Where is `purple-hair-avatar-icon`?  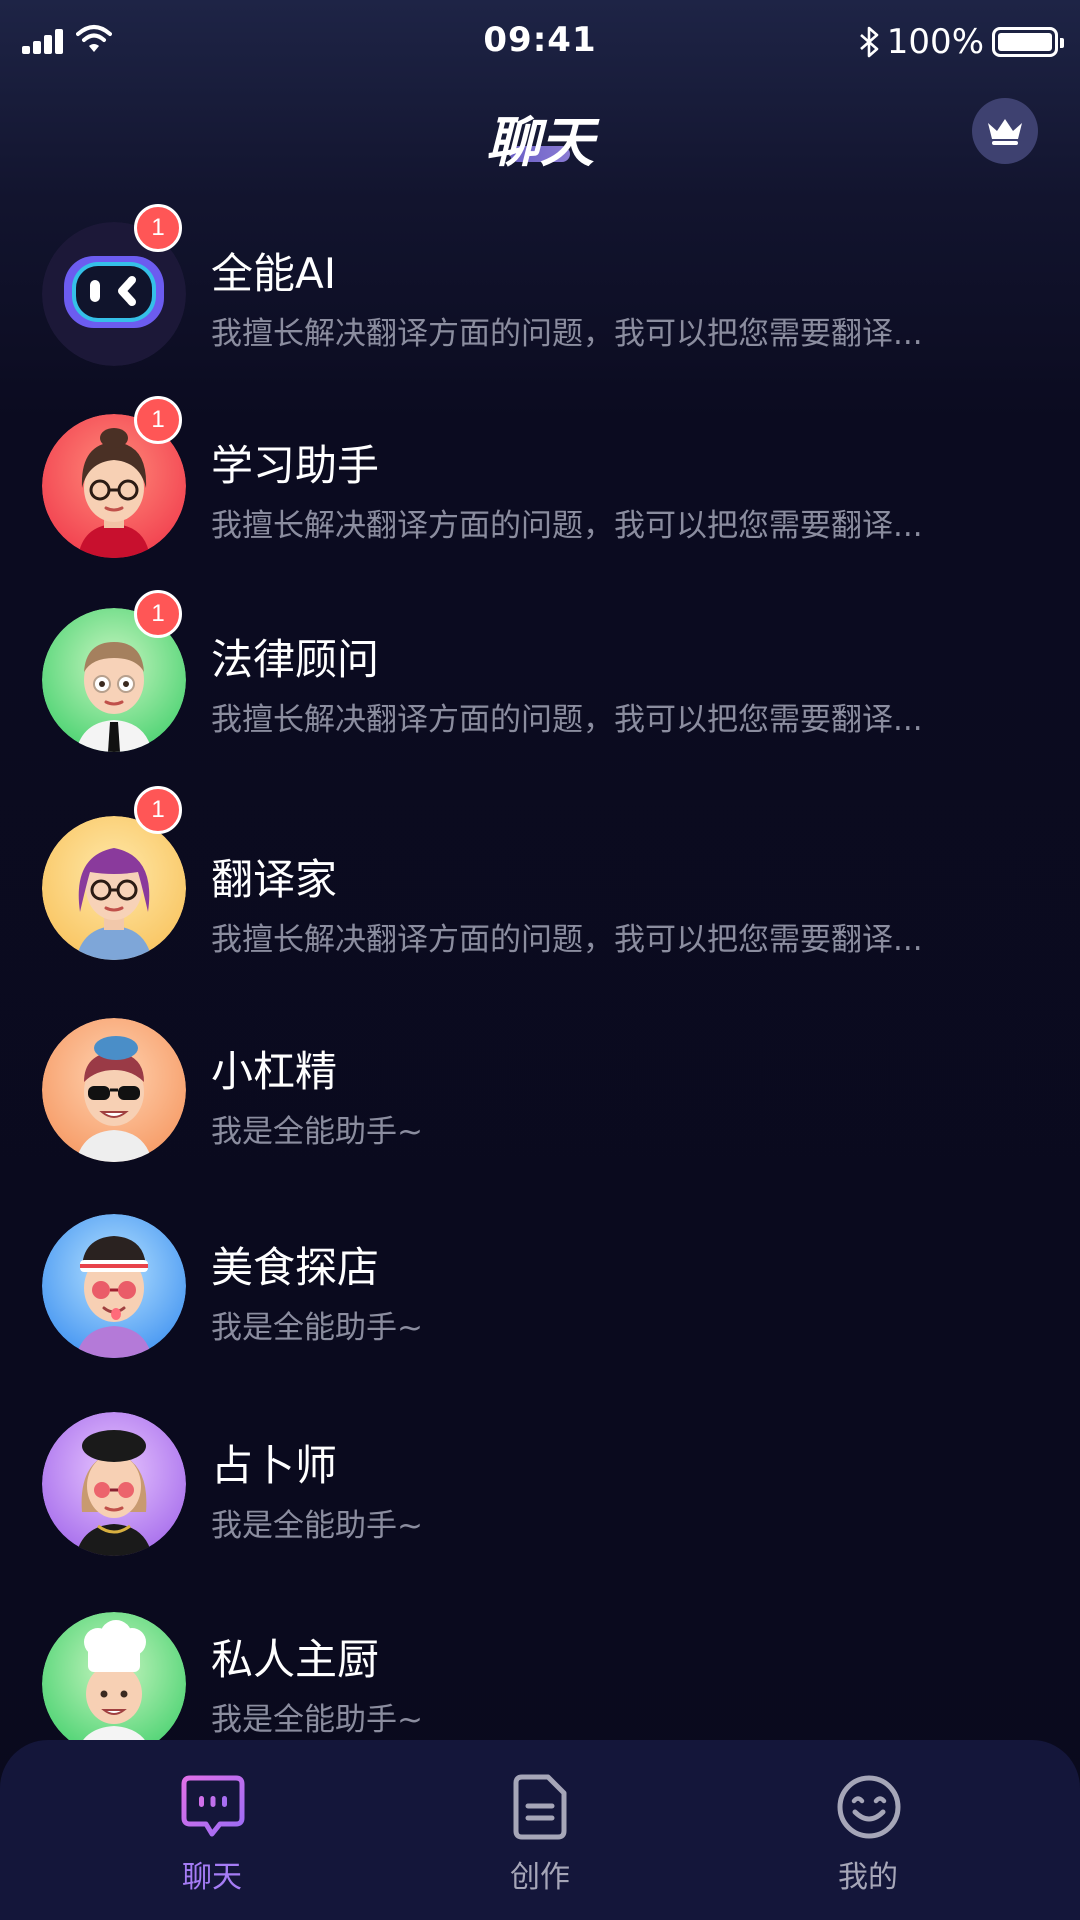 purple-hair-avatar-icon is located at coordinates (114, 888).